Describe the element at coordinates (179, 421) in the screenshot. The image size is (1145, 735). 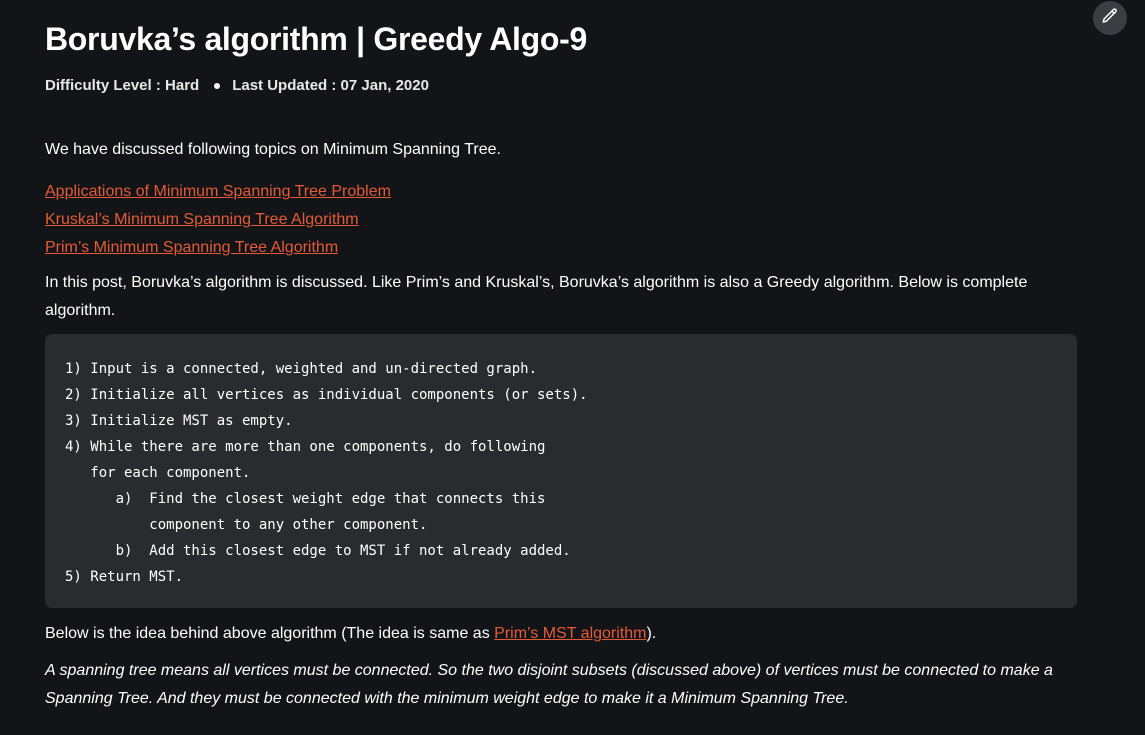
I see `code-line: 3) Initialize MST as empty.` at that location.